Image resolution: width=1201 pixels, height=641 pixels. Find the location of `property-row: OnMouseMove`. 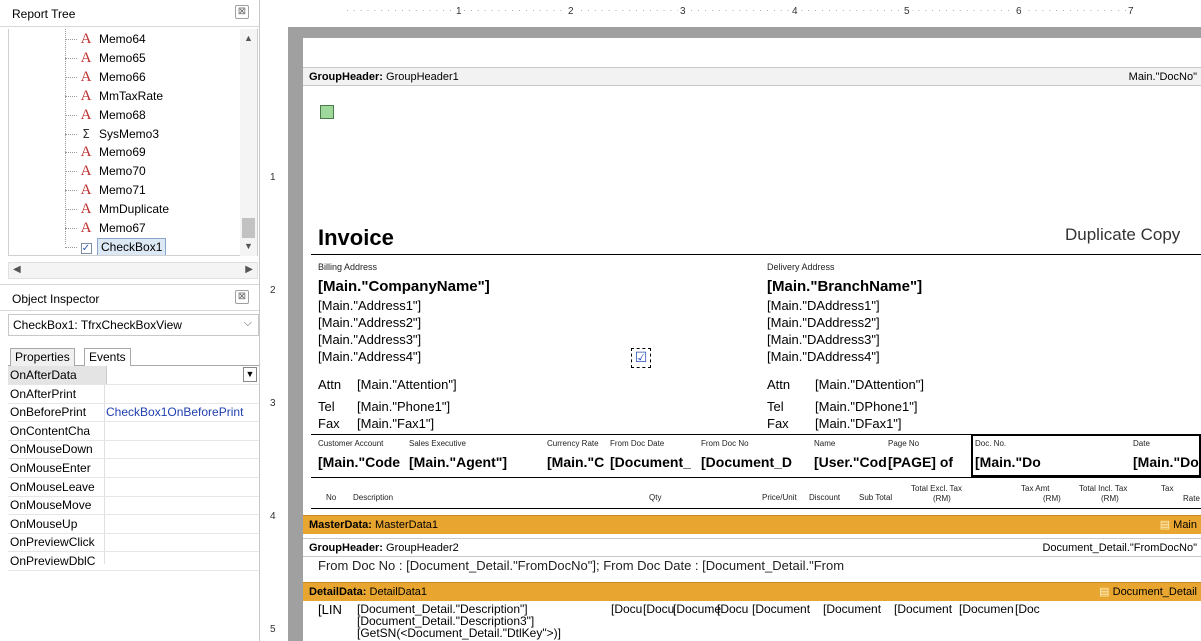

property-row: OnMouseMove is located at coordinates (133, 506).